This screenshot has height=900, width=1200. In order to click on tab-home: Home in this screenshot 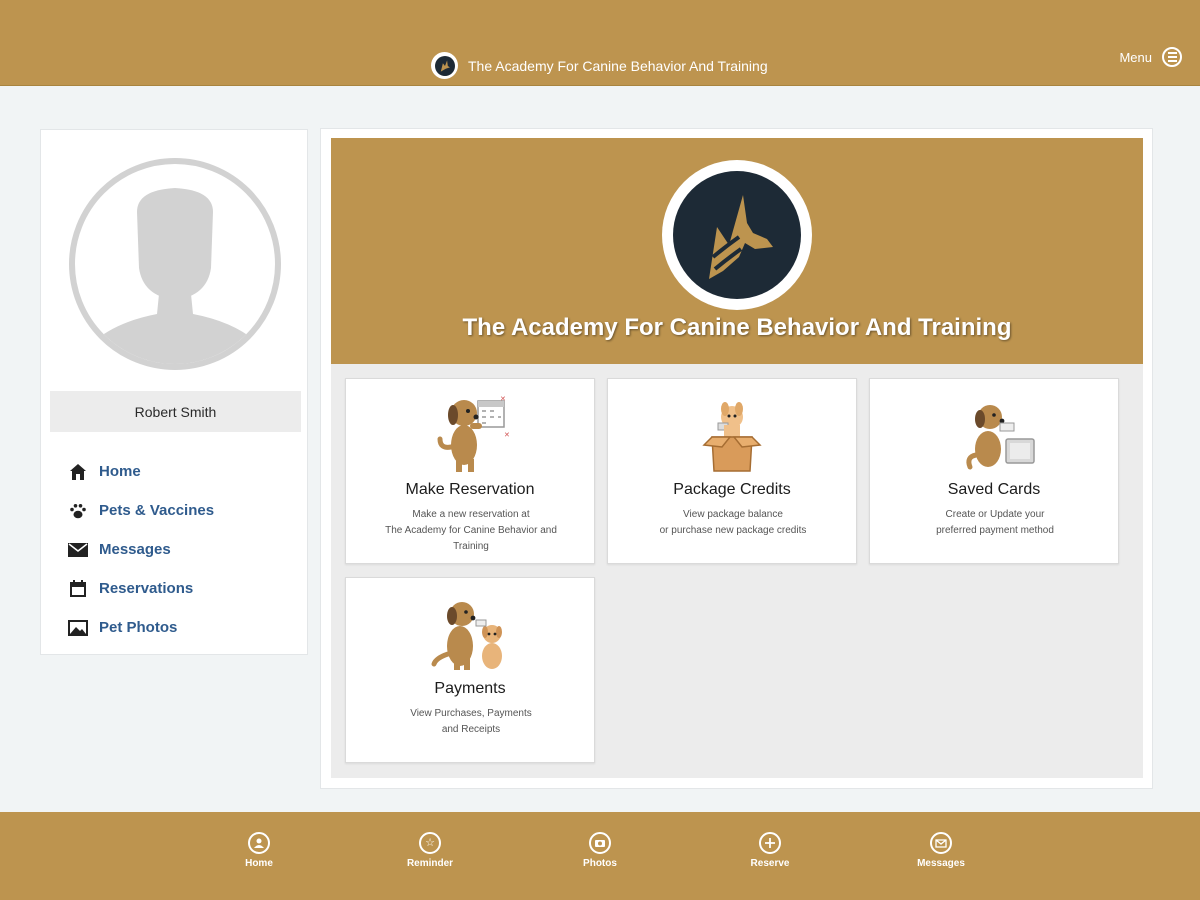, I will do `click(259, 850)`.